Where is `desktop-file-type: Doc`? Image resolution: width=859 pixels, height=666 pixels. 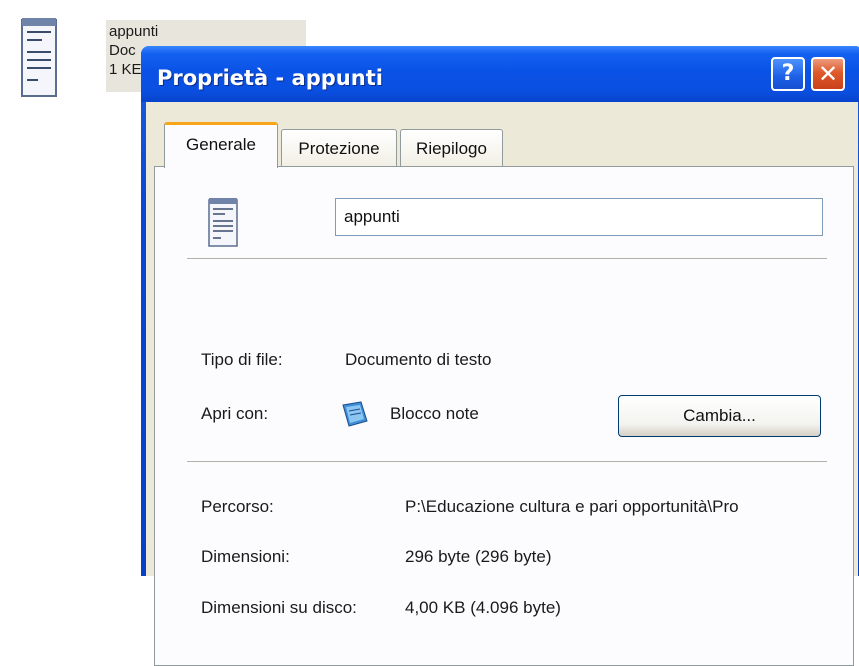
desktop-file-type: Doc is located at coordinates (122, 50).